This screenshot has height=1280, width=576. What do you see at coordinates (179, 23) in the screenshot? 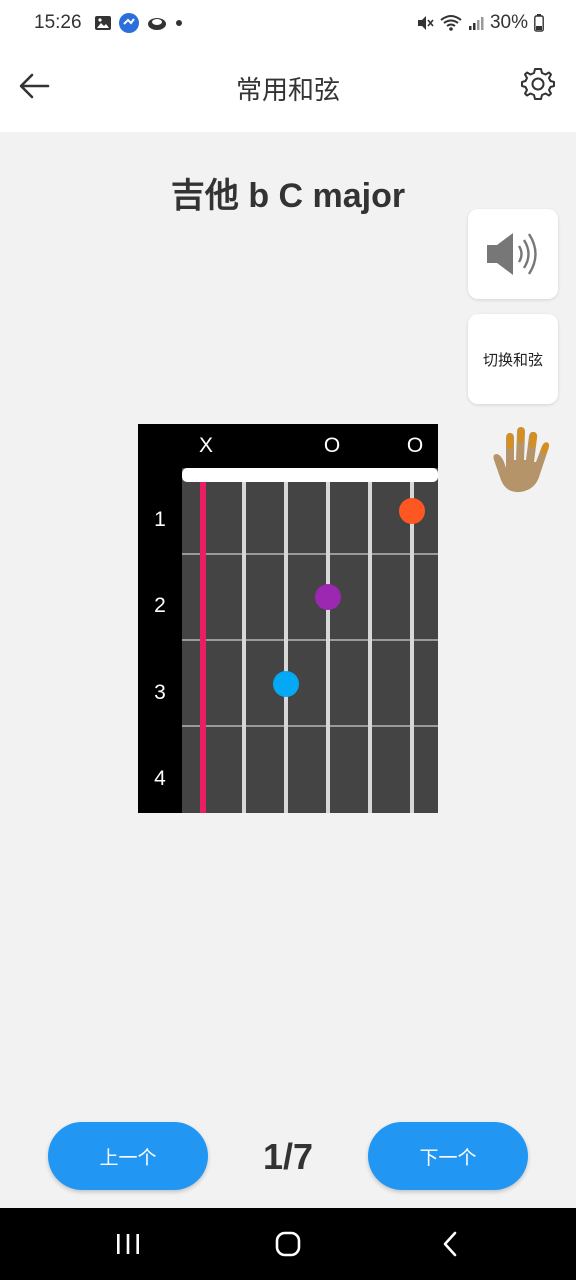
I see `more-notifications-icon` at bounding box center [179, 23].